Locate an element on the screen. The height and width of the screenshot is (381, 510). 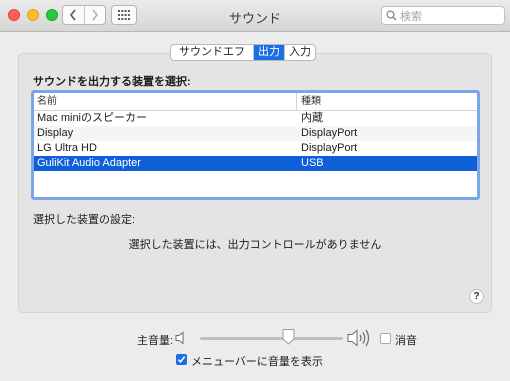
no-controls-message: 選択した装置には、出力コントロールがありません is located at coordinates (255, 245).